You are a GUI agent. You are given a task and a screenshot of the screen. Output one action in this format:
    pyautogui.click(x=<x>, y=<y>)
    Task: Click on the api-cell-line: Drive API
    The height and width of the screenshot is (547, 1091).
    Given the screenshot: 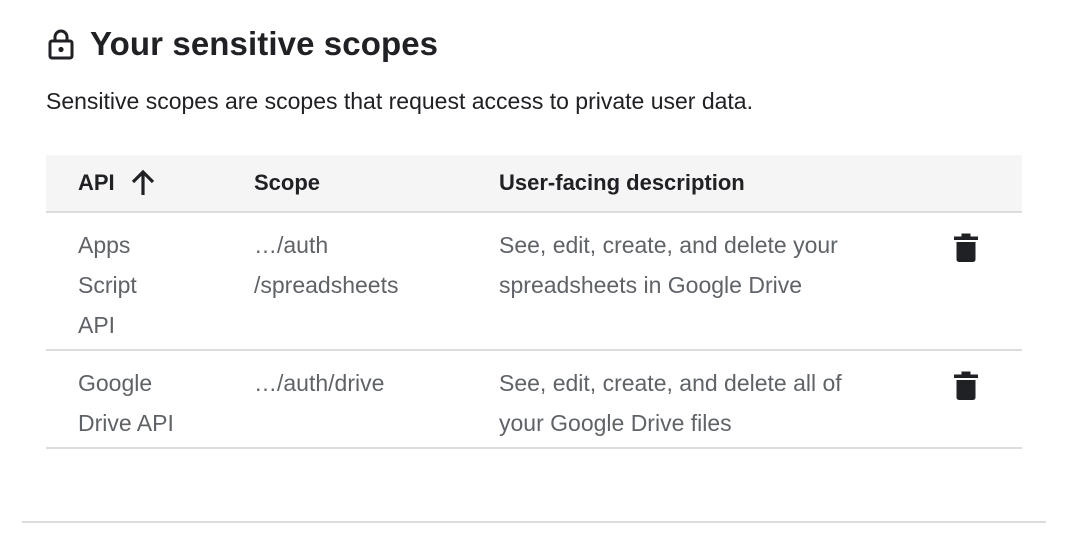 What is the action you would take?
    pyautogui.click(x=126, y=423)
    